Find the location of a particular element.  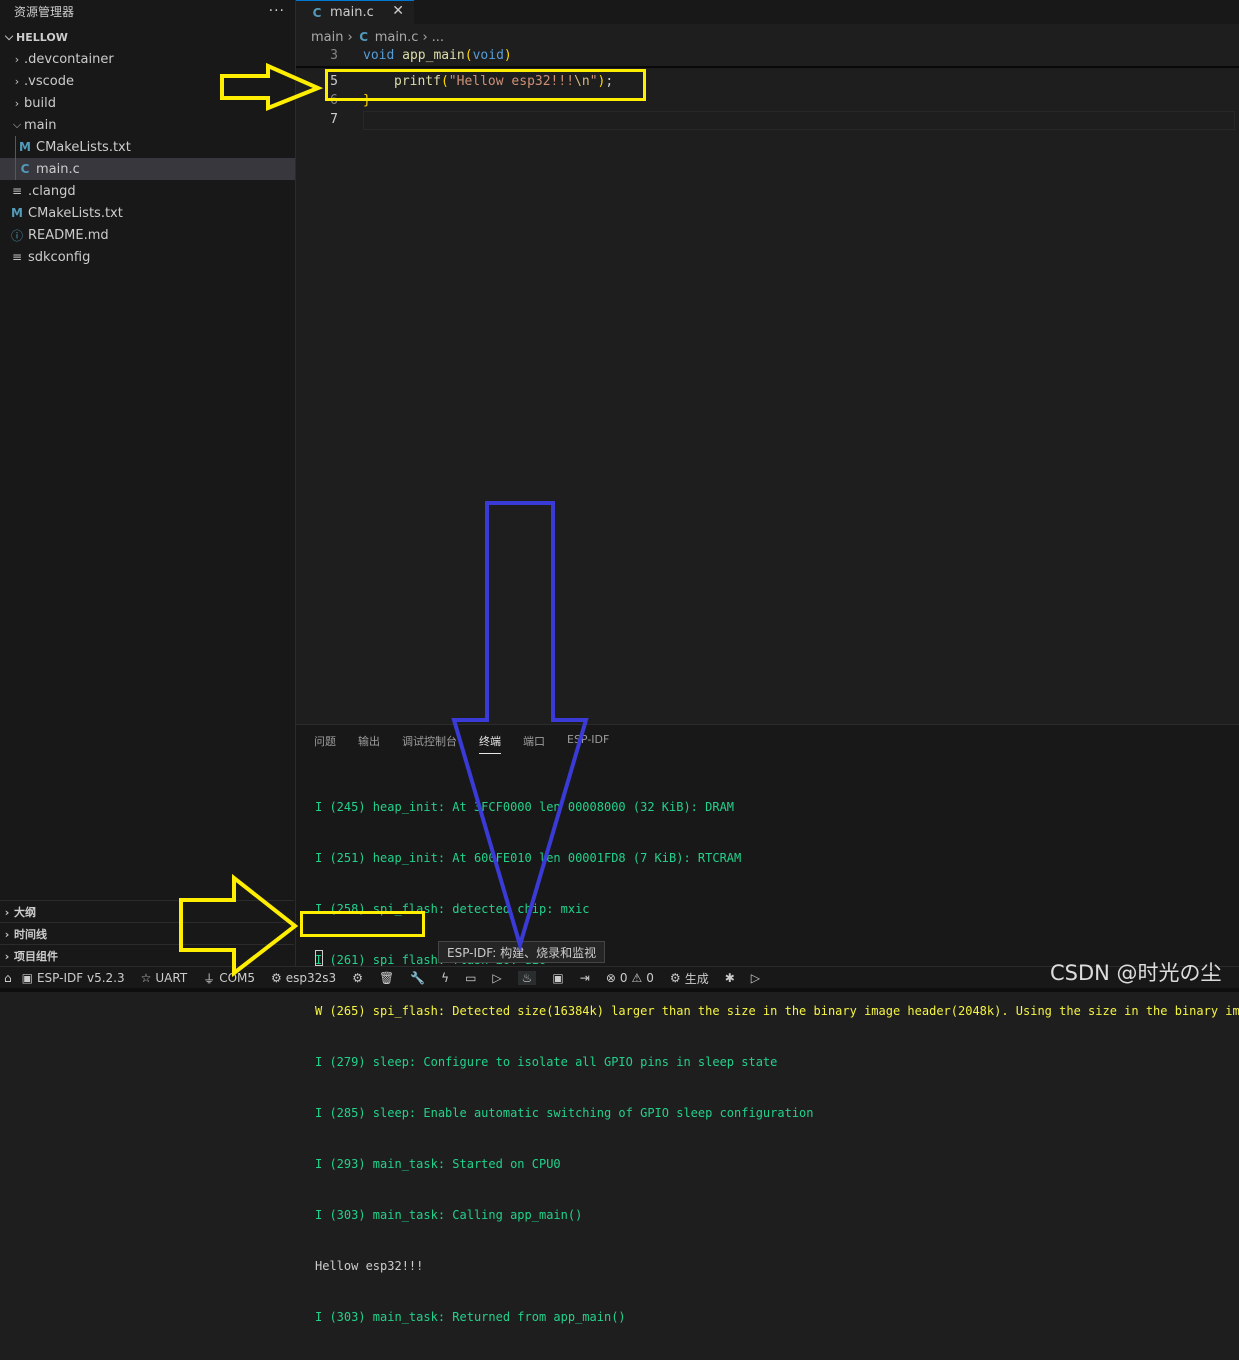

section-label: 大纲 is located at coordinates (25, 912).